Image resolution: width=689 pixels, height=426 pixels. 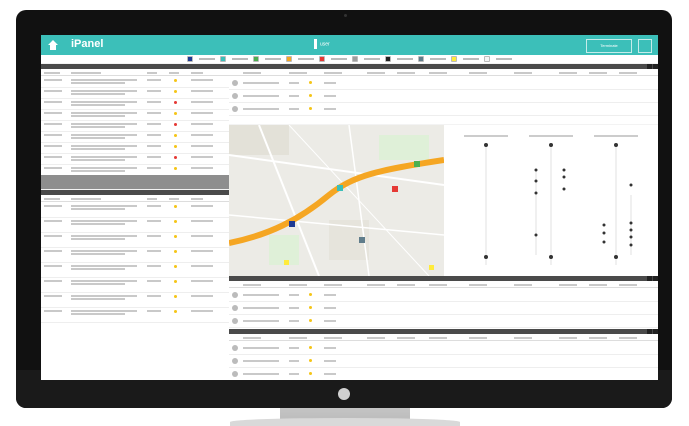 What do you see at coordinates (345, 422) in the screenshot?
I see `monitor-stand-base` at bounding box center [345, 422].